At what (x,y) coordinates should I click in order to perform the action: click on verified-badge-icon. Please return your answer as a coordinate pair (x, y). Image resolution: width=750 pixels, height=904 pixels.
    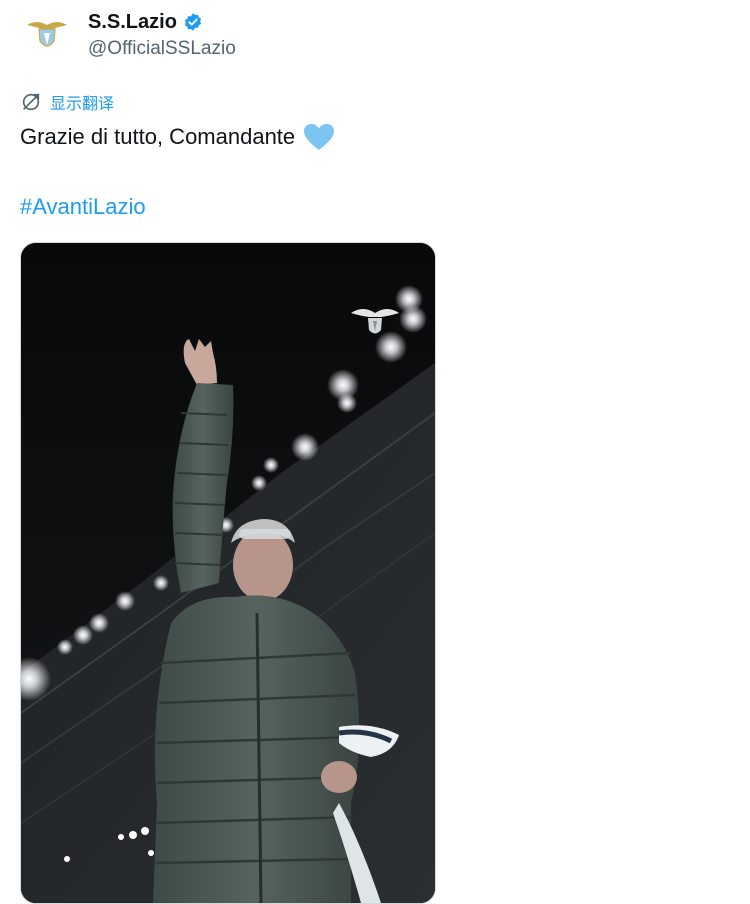
    Looking at the image, I should click on (192, 22).